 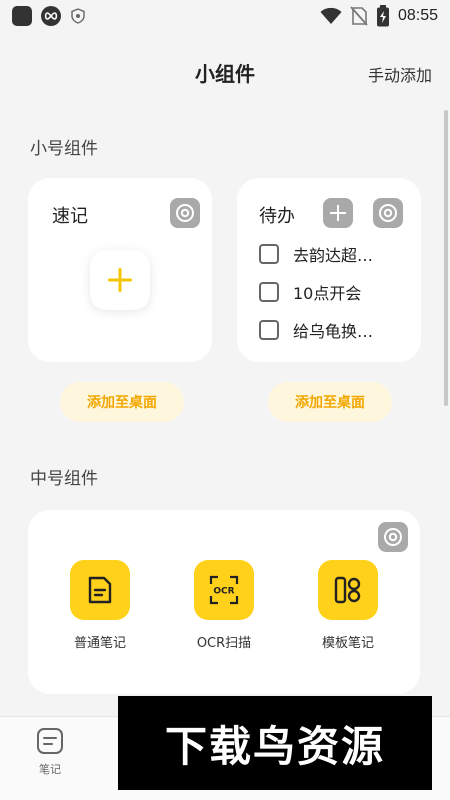 I want to click on wifi-icon, so click(x=331, y=15).